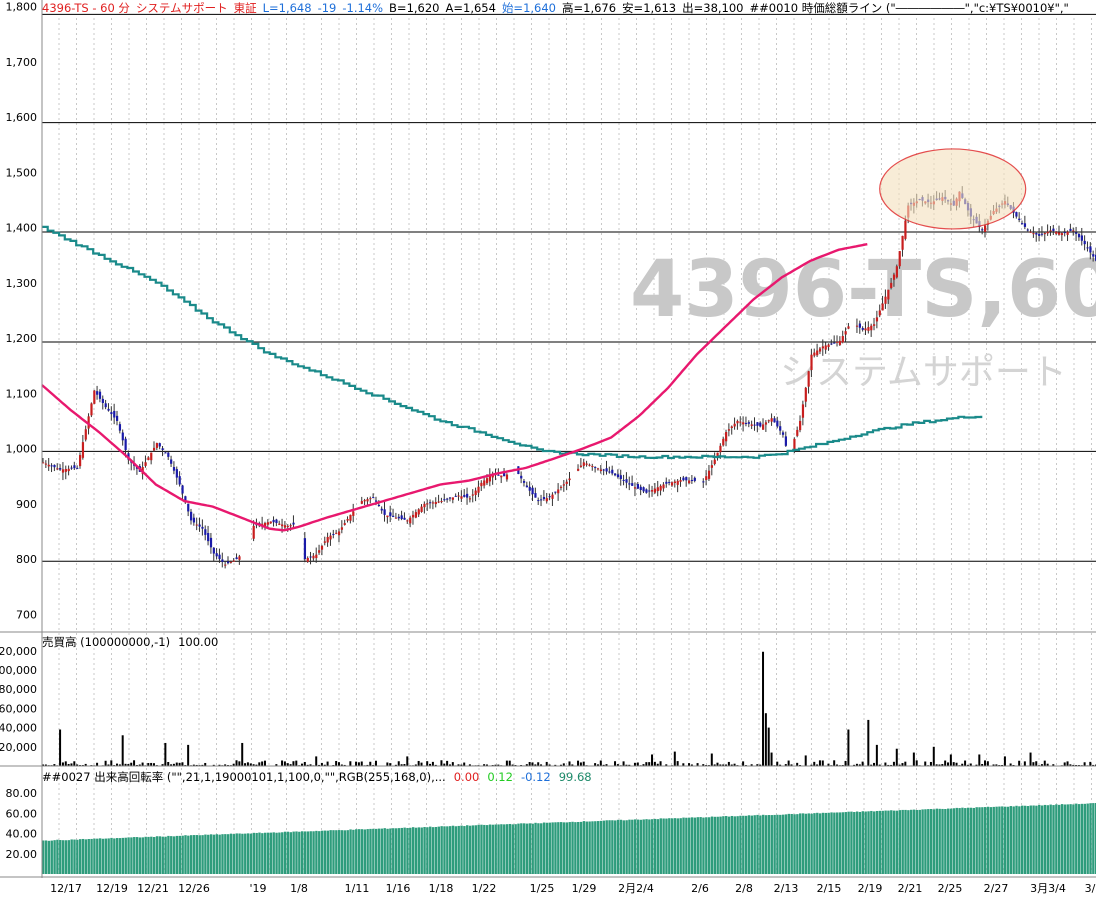 The image size is (1096, 905). Describe the element at coordinates (535, 777) in the screenshot. I see `turnover-value-3: -0.12` at that location.